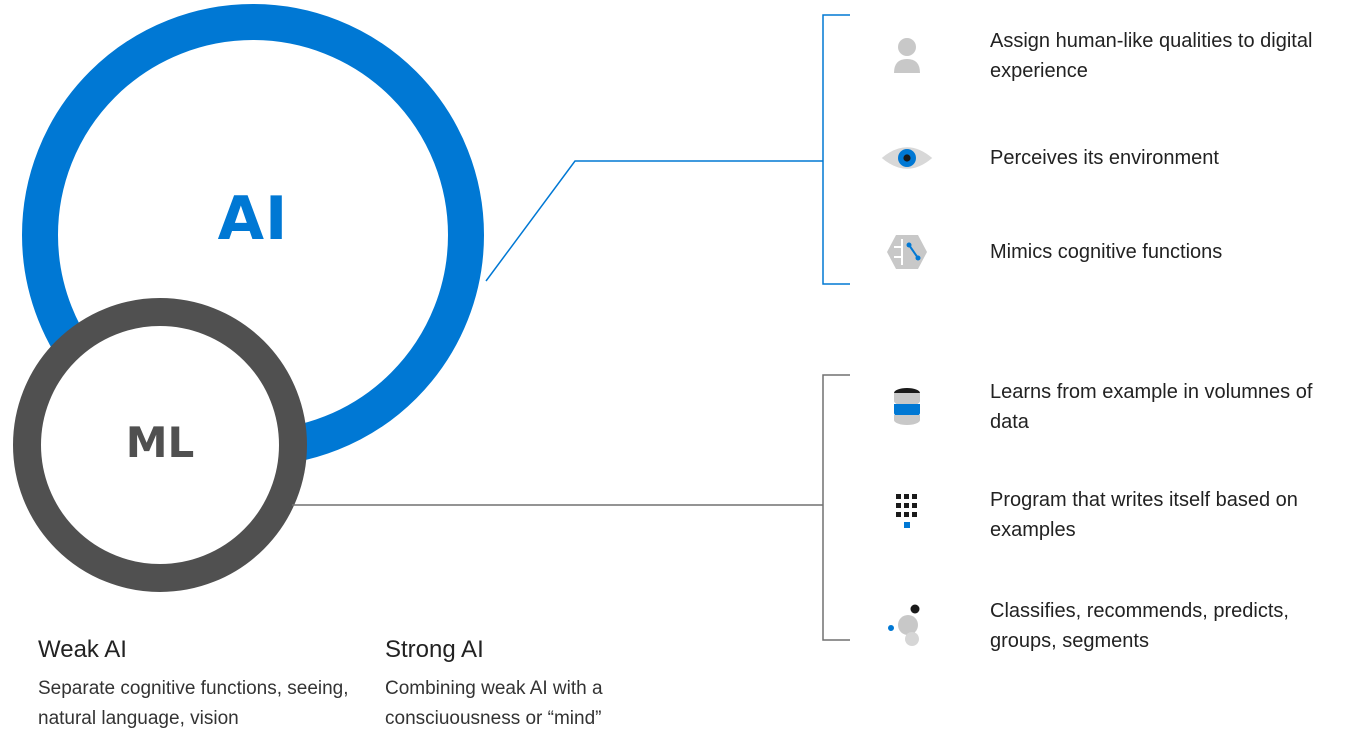  Describe the element at coordinates (907, 56) in the screenshot. I see `person-icon` at that location.